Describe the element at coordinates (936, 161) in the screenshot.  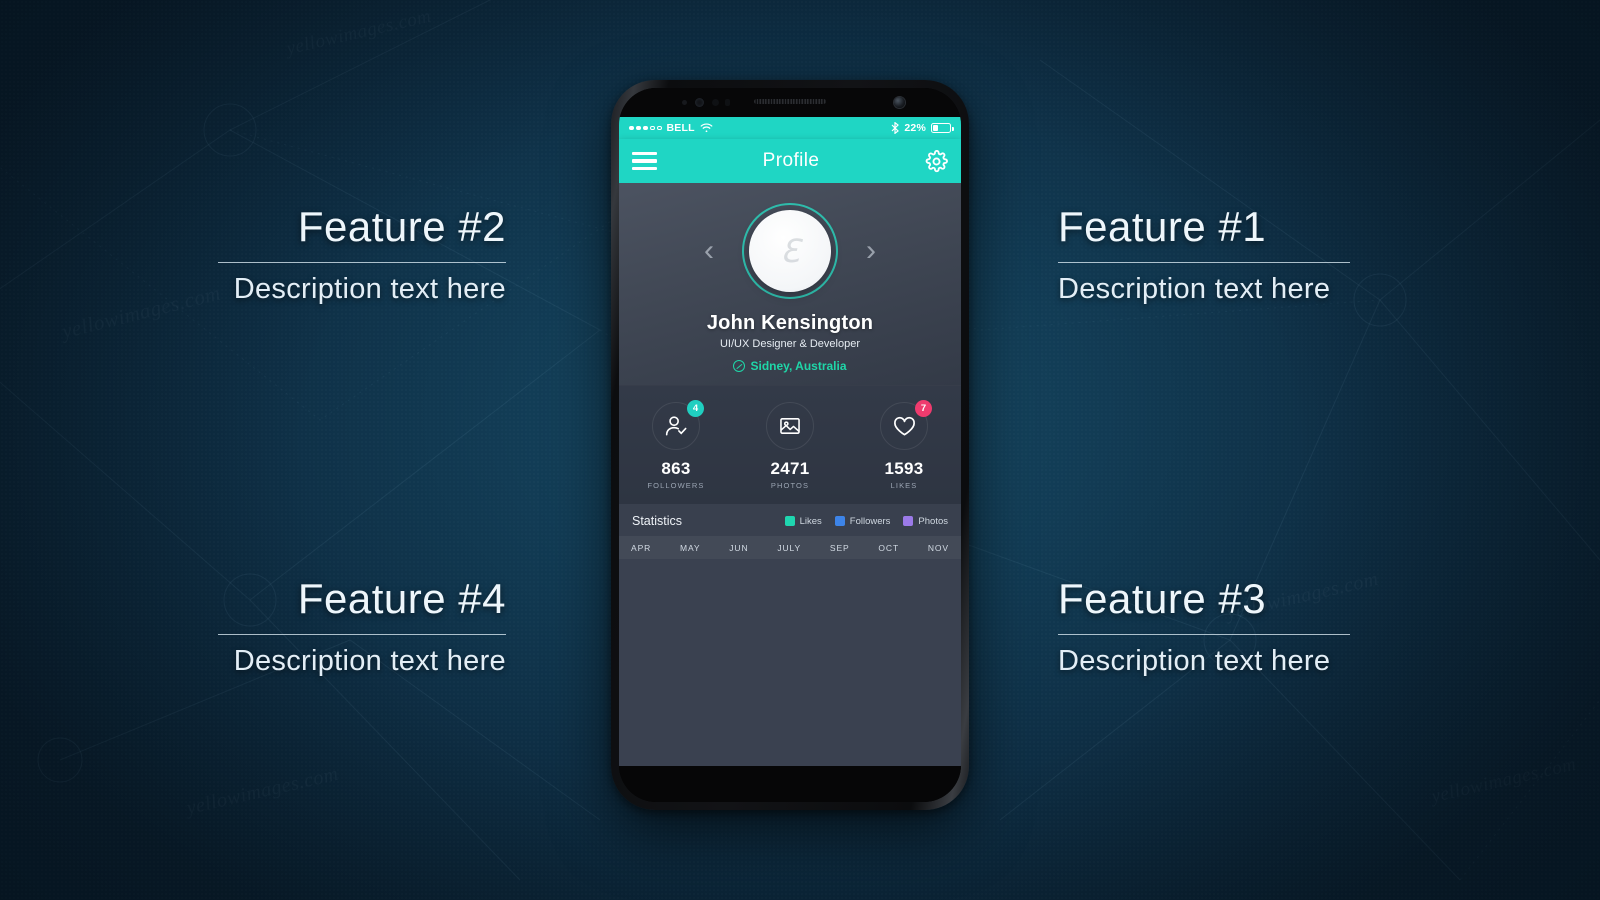
I see `gear-icon` at that location.